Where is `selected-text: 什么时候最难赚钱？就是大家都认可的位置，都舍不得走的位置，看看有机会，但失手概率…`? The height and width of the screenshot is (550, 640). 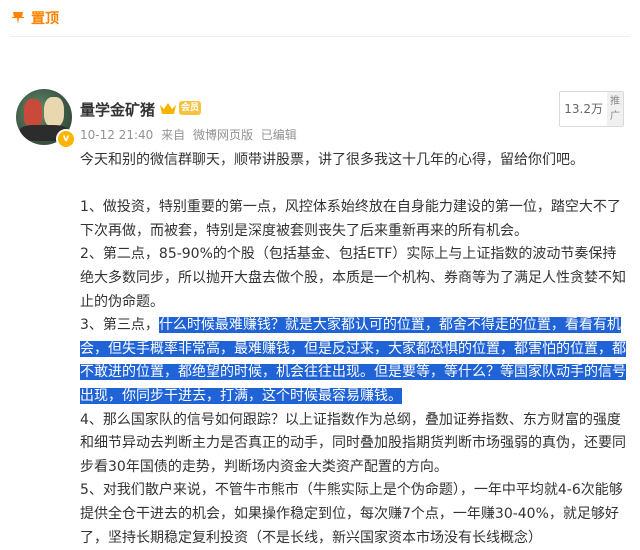
selected-text: 什么时候最难赚钱？就是大家都认可的位置，都舍不得走的位置，看看有机会，但失手概率… is located at coordinates (353, 360).